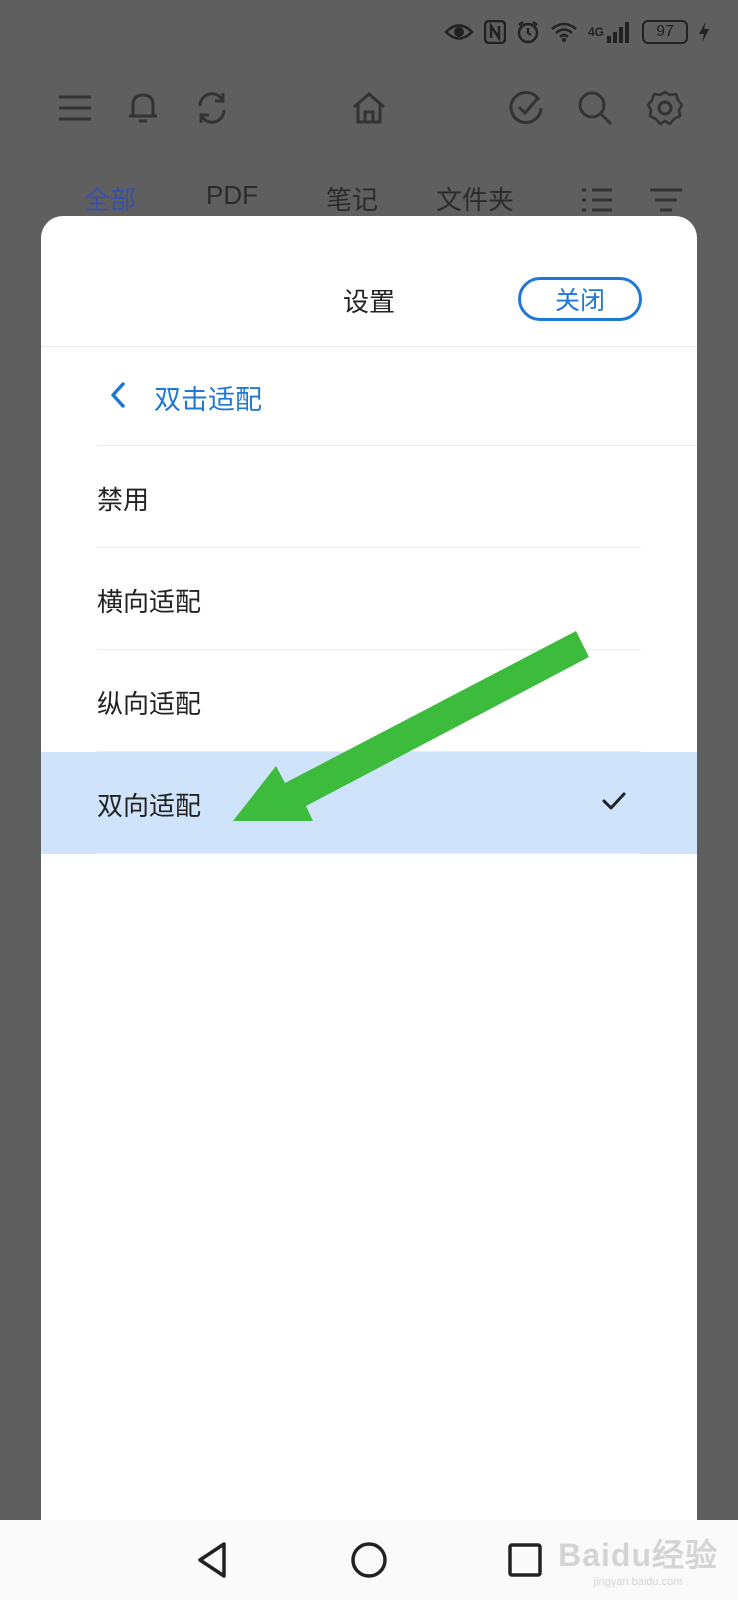  Describe the element at coordinates (564, 32) in the screenshot. I see `wifi-icon` at that location.